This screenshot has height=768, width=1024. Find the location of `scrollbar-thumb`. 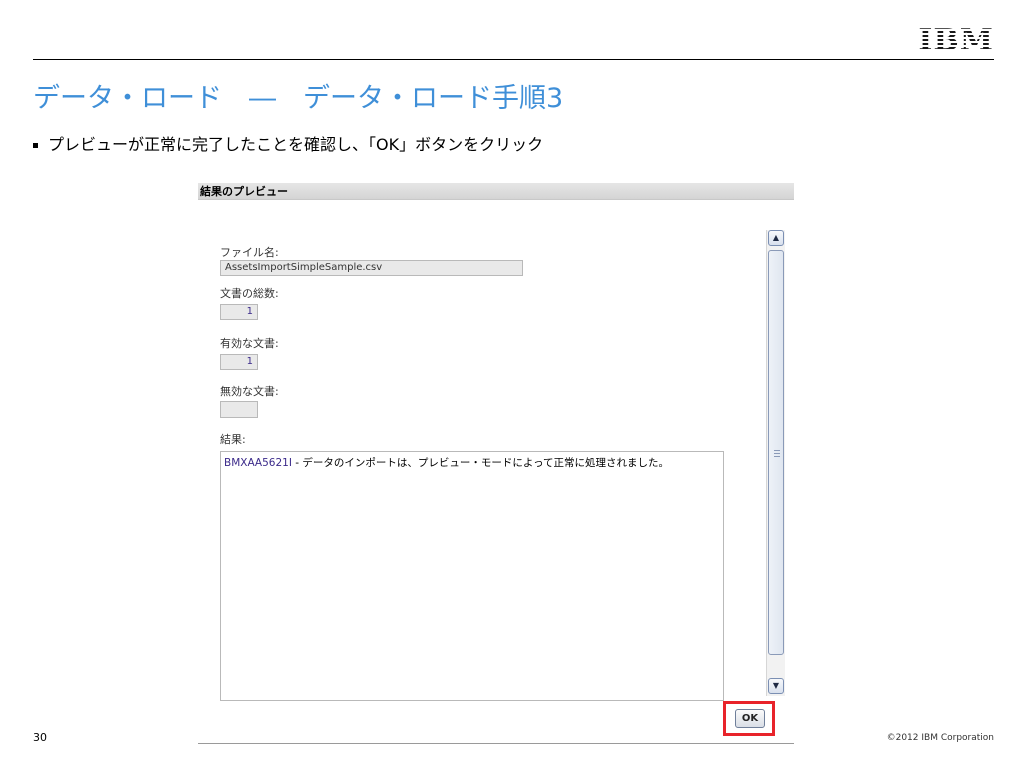

scrollbar-thumb is located at coordinates (776, 452).